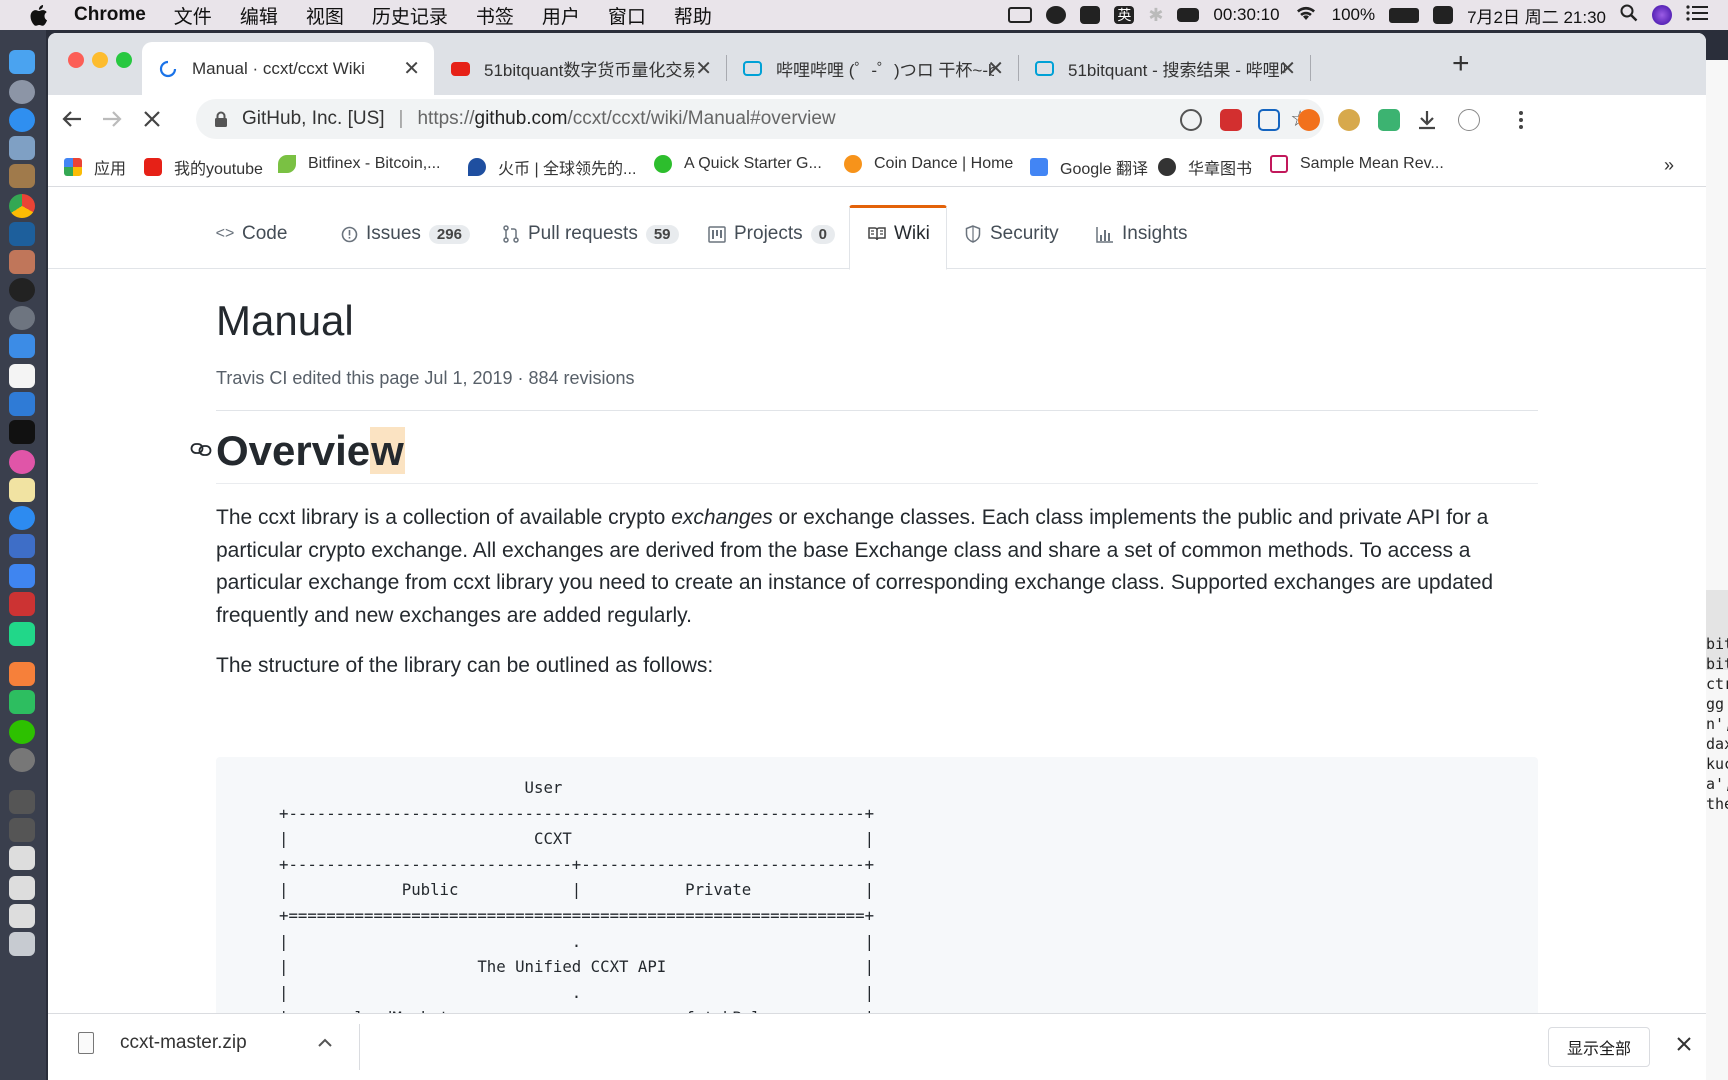 The image size is (1728, 1080). I want to click on tab-pull-requests: Pull requests 59, so click(590, 234).